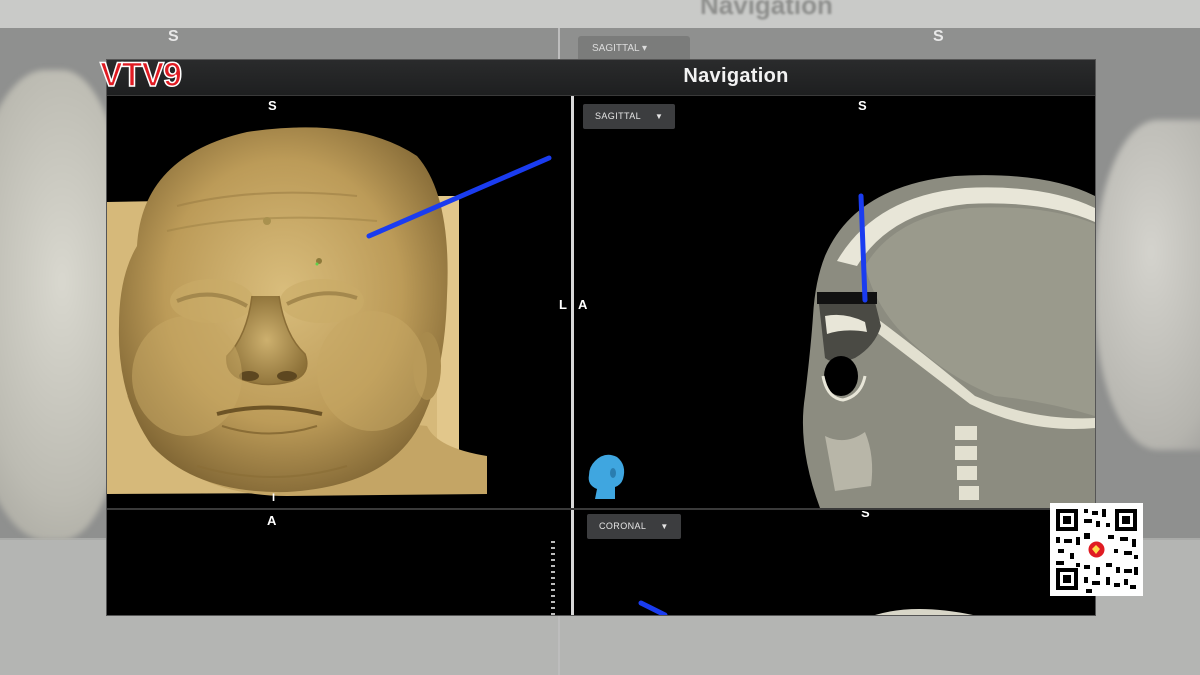  What do you see at coordinates (272, 105) in the screenshot?
I see `orient-superior-3d: S` at bounding box center [272, 105].